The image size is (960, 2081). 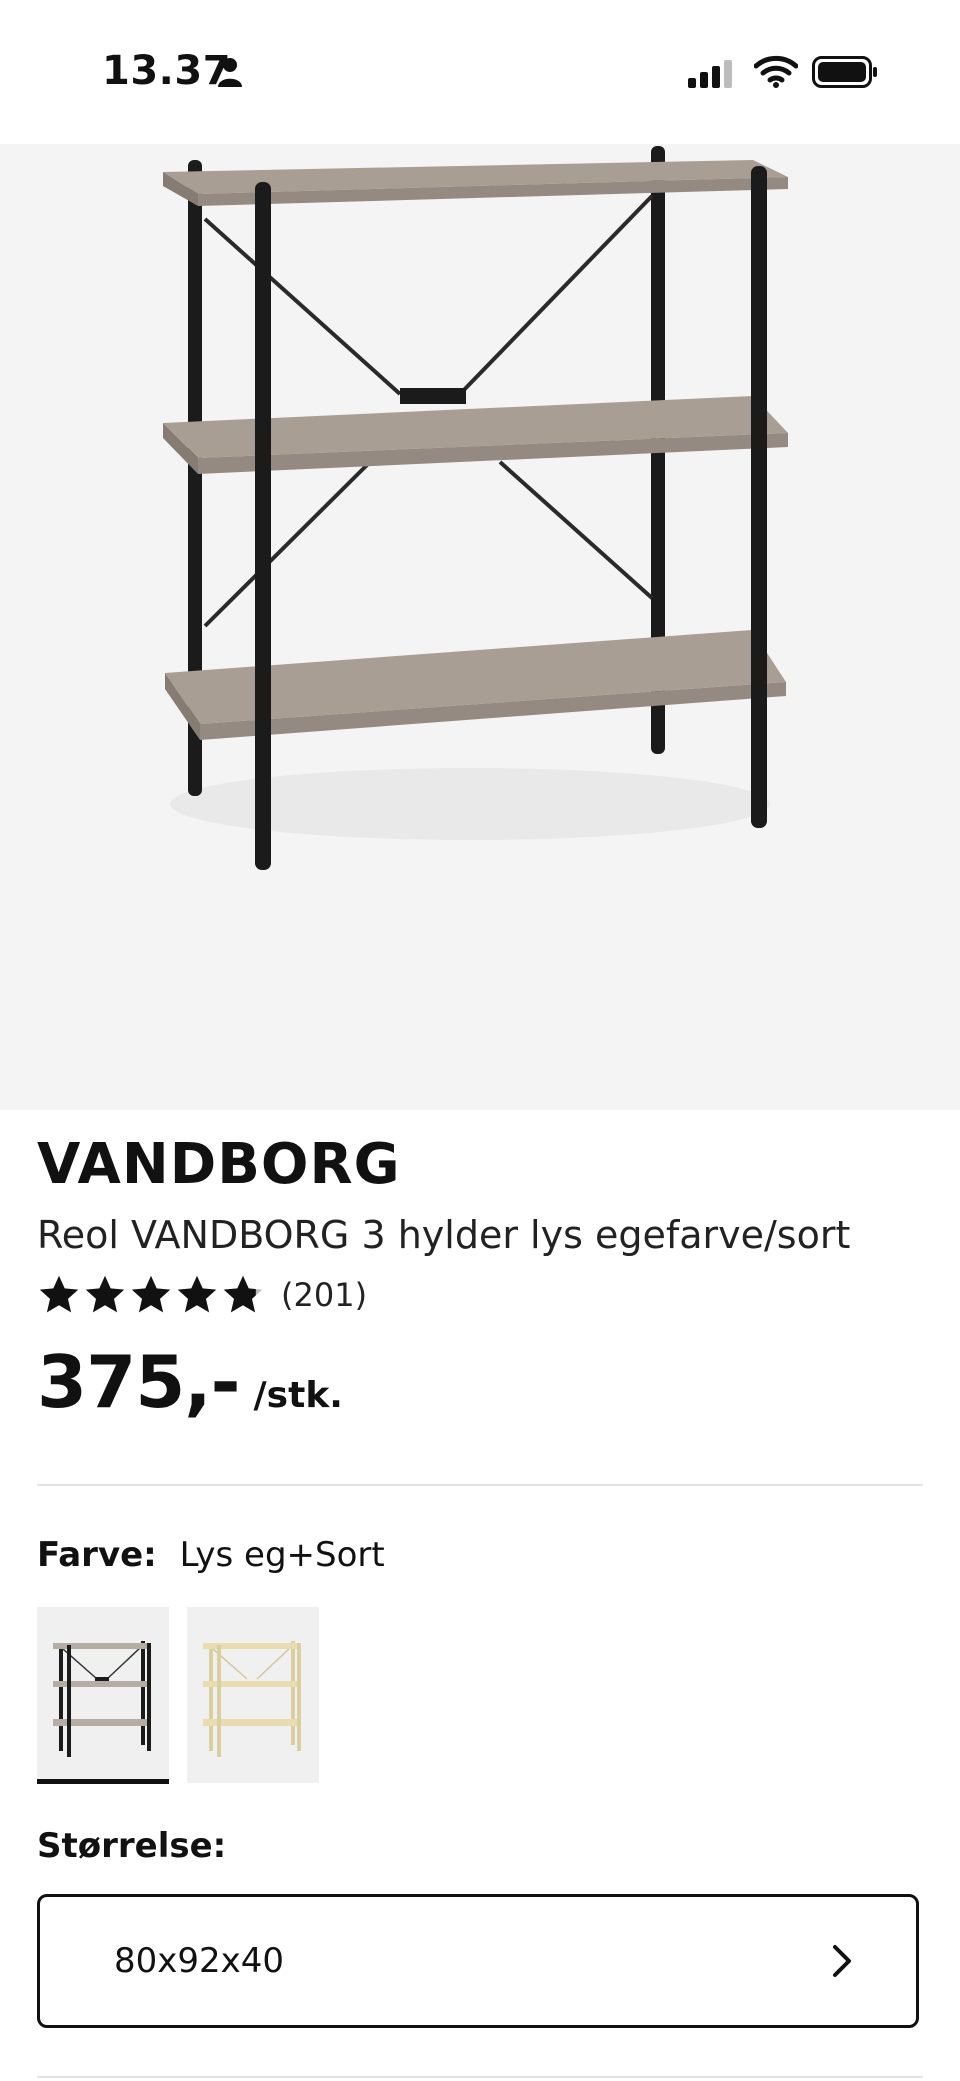 What do you see at coordinates (842, 1961) in the screenshot?
I see `chevron-right-icon` at bounding box center [842, 1961].